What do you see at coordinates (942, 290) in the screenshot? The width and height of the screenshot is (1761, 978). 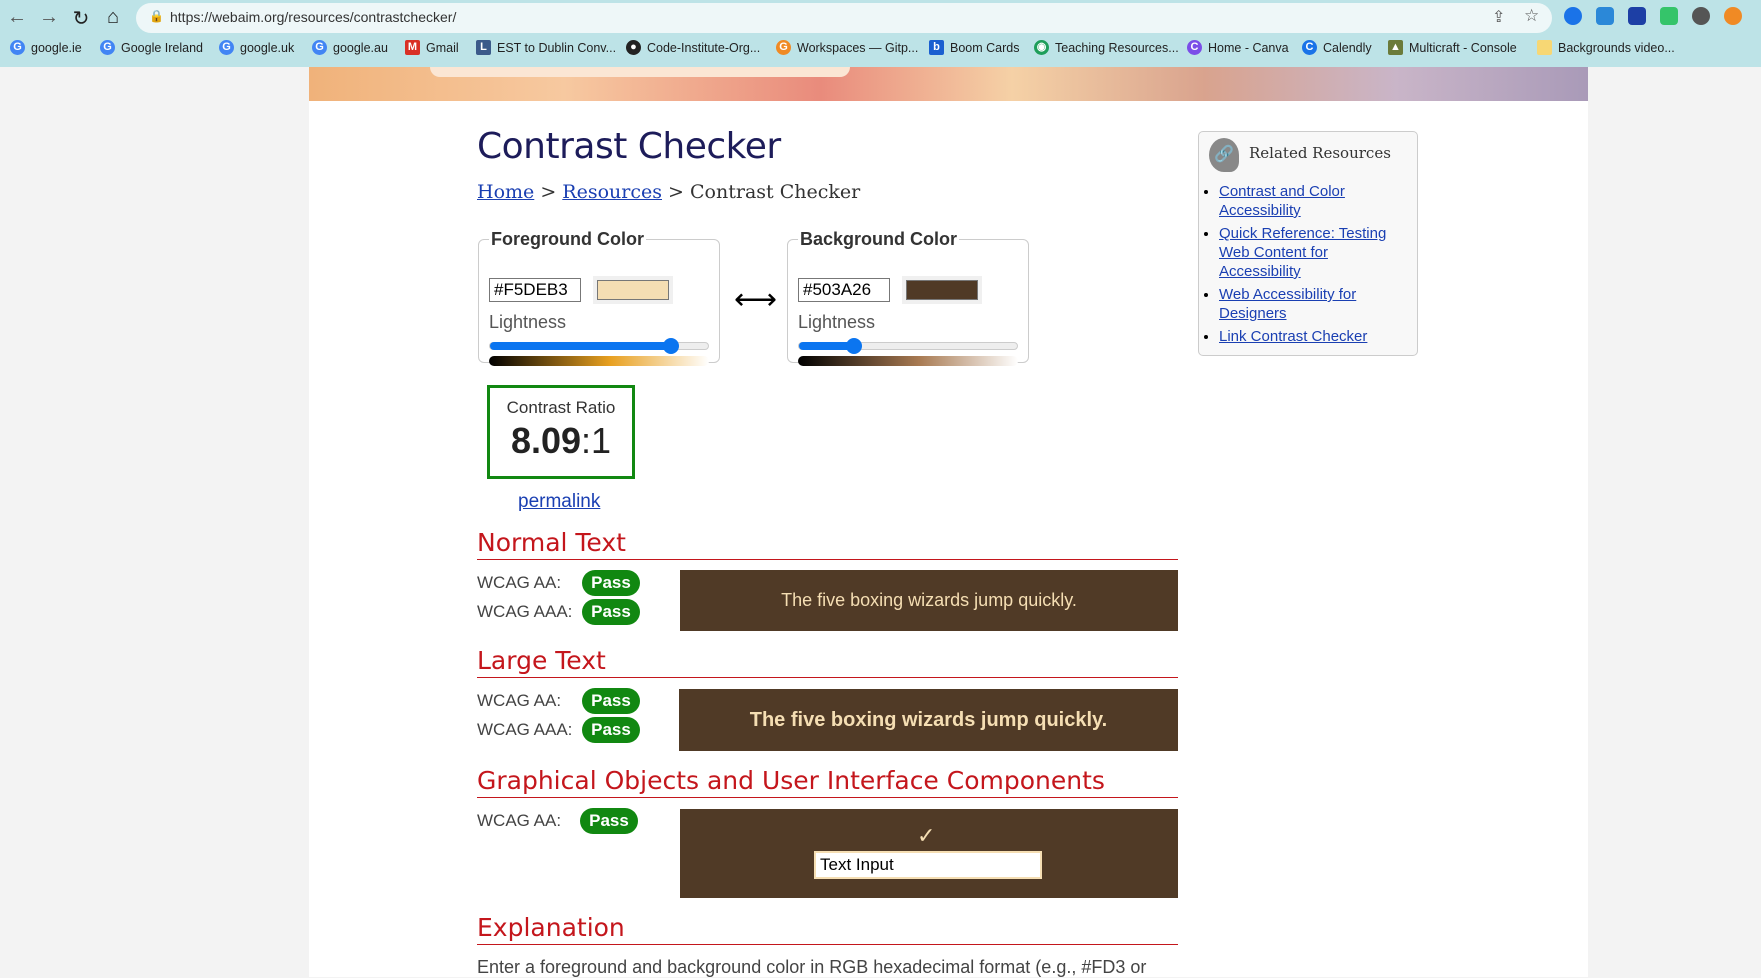 I see `background-color-picker` at bounding box center [942, 290].